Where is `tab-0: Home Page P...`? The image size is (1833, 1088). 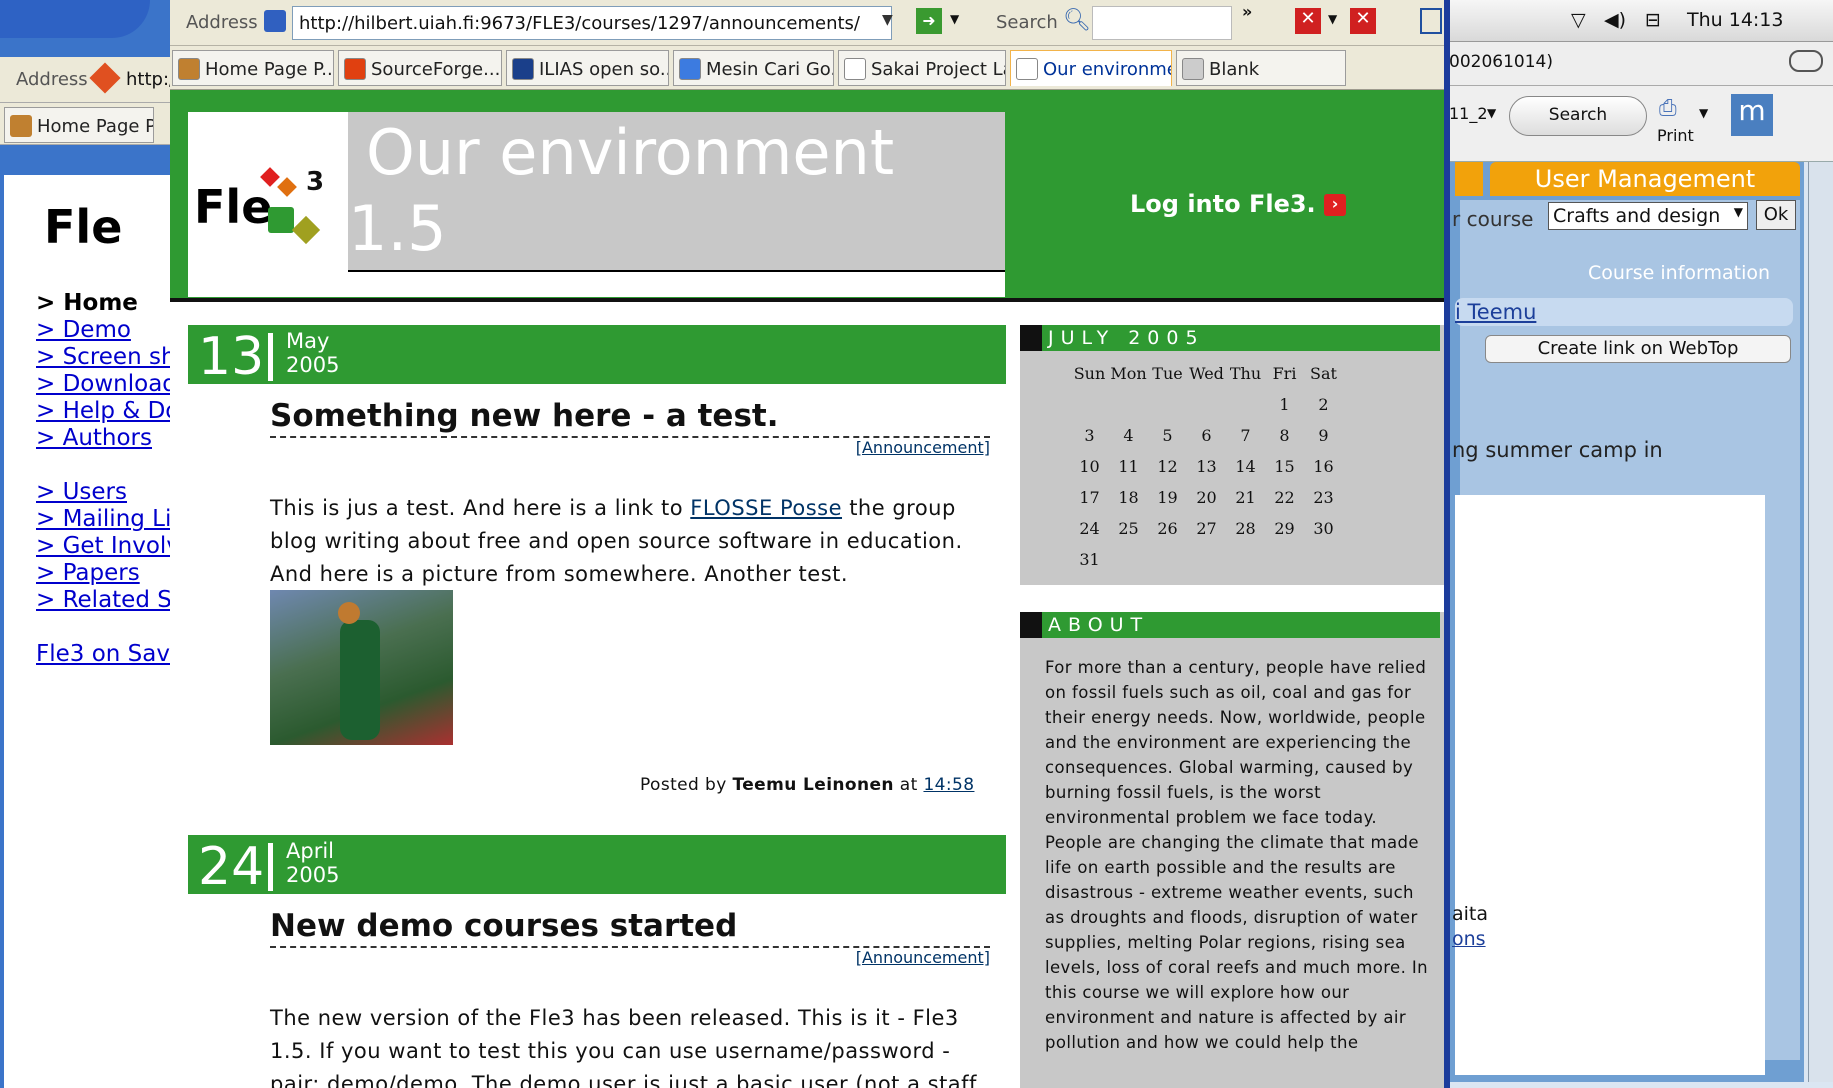
tab-0: Home Page P... is located at coordinates (253, 68).